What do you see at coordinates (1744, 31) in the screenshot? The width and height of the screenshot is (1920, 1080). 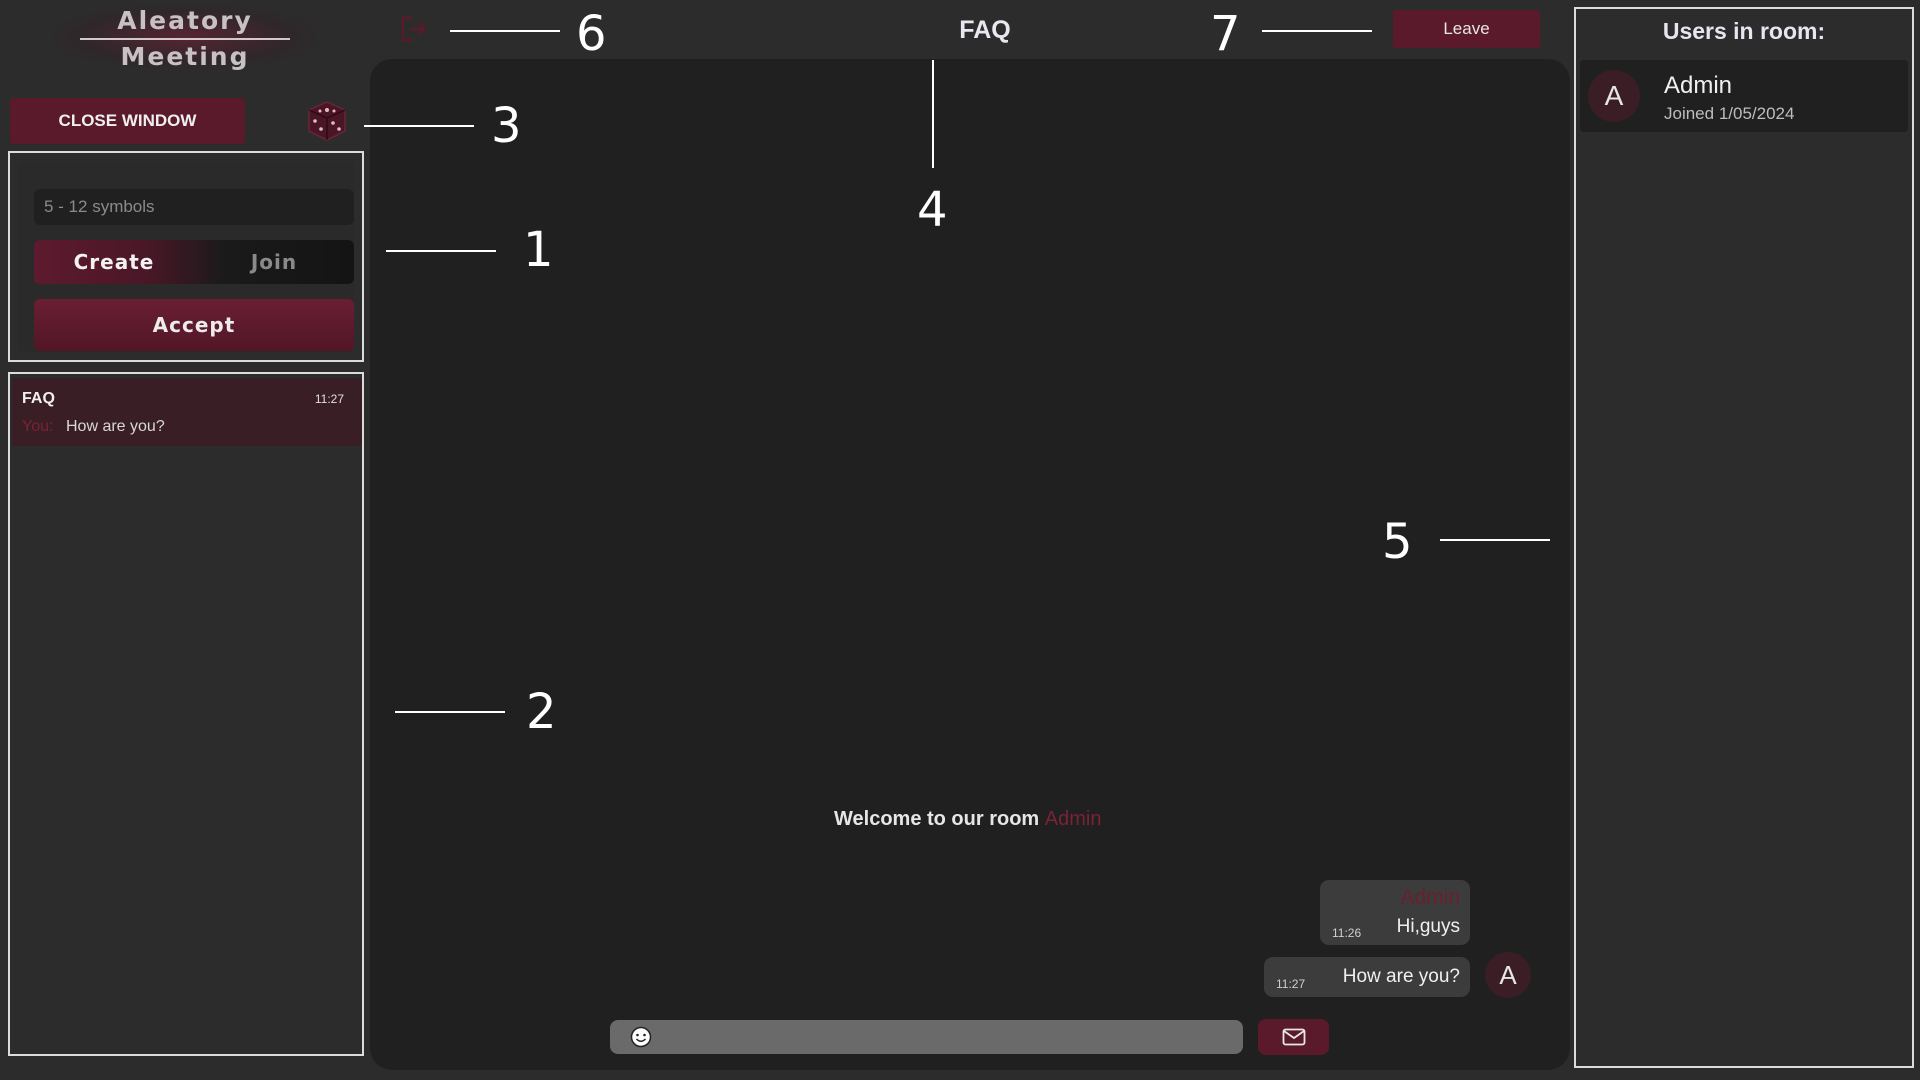 I see `users-panel-title: Users in room:` at bounding box center [1744, 31].